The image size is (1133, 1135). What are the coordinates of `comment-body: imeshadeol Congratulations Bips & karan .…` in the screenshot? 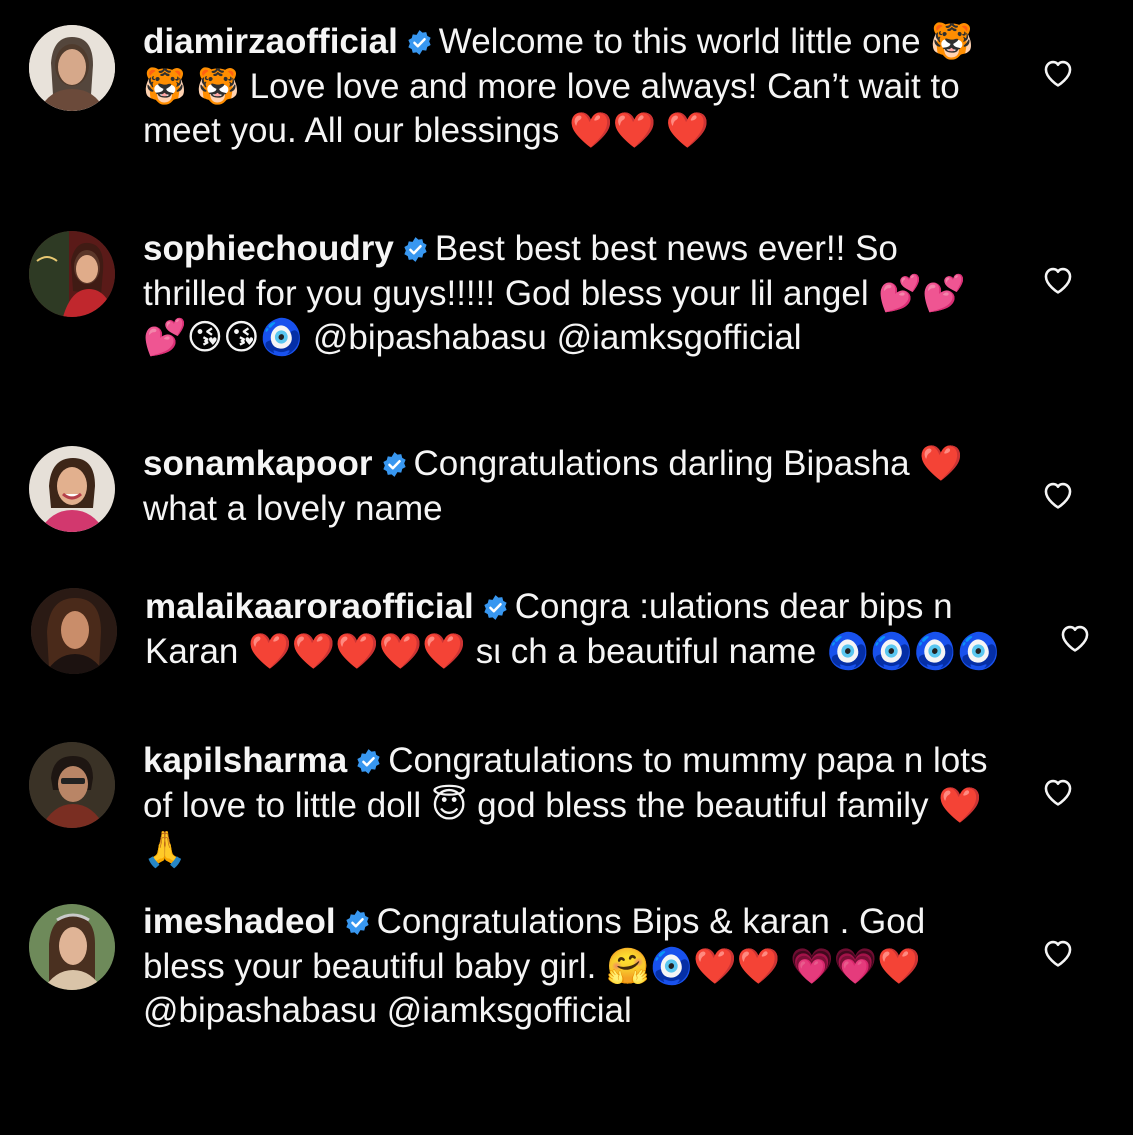 It's located at (573, 967).